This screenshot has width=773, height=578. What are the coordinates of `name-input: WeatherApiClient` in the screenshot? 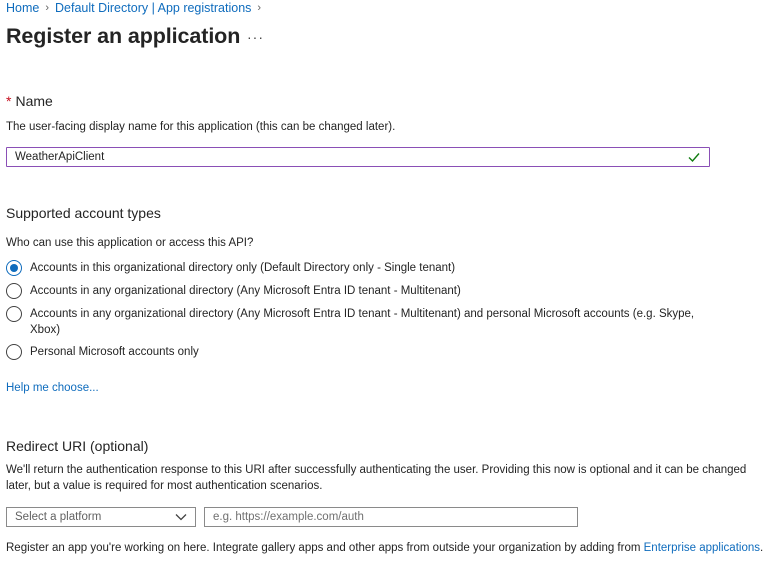 It's located at (358, 157).